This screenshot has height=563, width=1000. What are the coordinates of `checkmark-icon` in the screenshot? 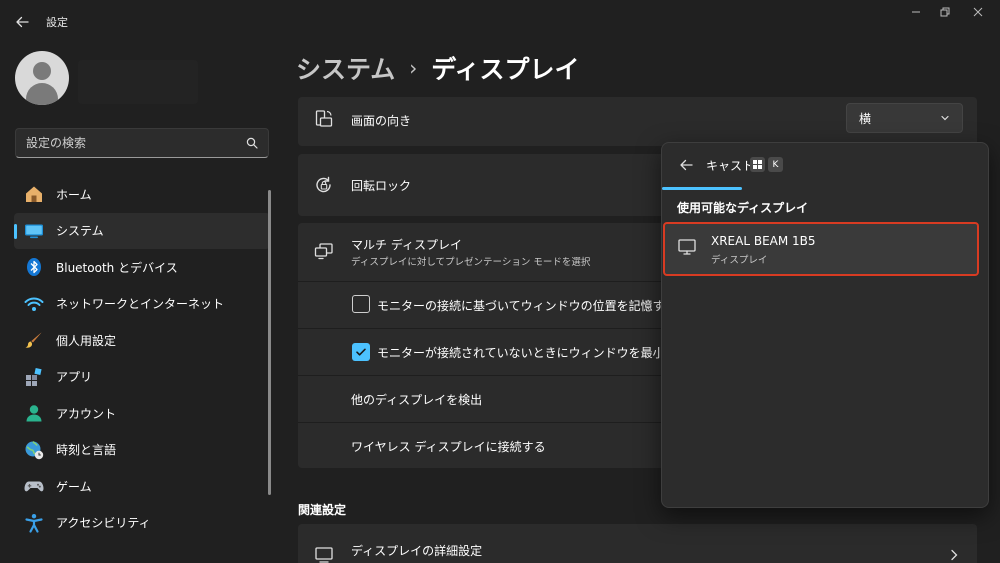 It's located at (361, 352).